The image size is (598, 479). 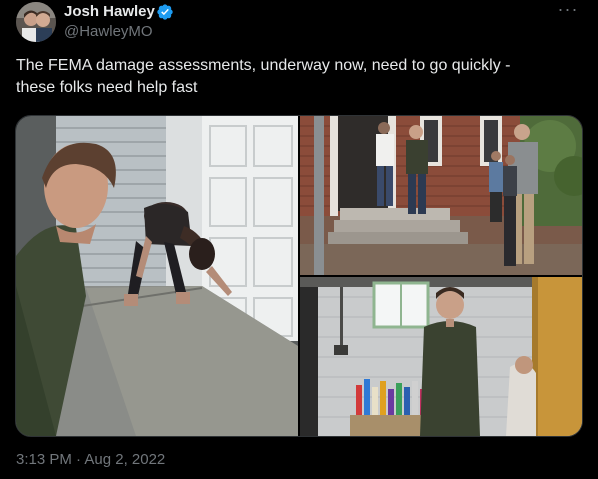 What do you see at coordinates (109, 12) in the screenshot?
I see `author-name: Josh Hawley` at bounding box center [109, 12].